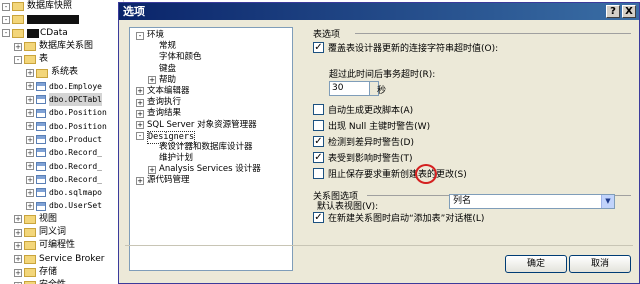 The width and height of the screenshot is (640, 284). Describe the element at coordinates (211, 169) in the screenshot. I see `options-tree-item: + Analysis Services 设计器` at that location.